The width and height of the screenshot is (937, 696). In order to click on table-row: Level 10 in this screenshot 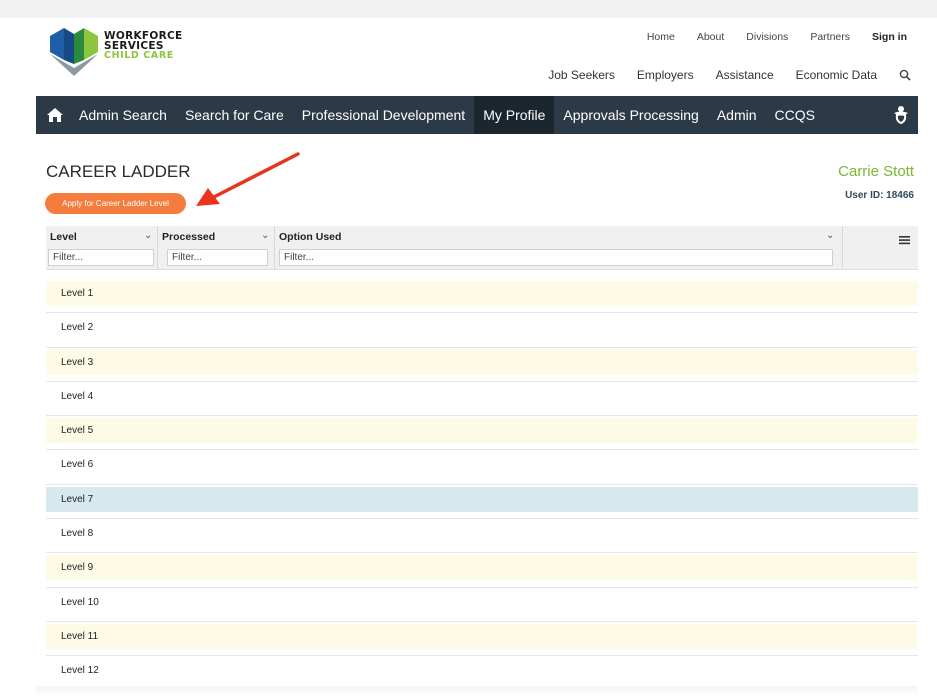, I will do `click(482, 605)`.